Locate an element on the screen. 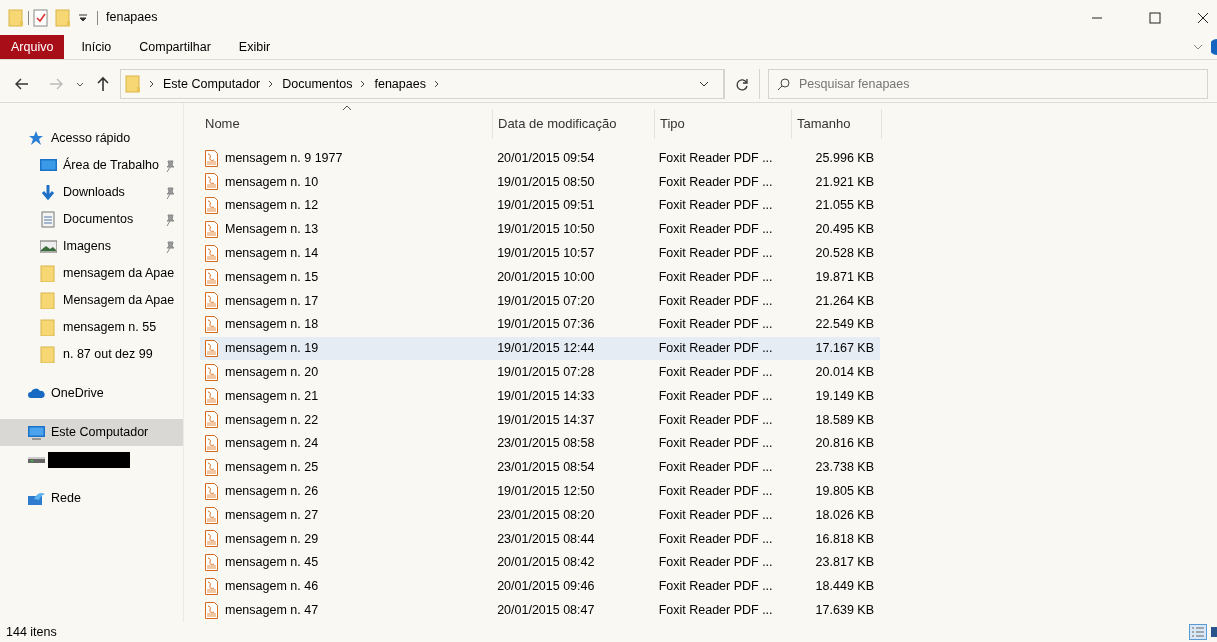 The width and height of the screenshot is (1217, 642). sidebar-item: mensagem n. 55 is located at coordinates (91, 328).